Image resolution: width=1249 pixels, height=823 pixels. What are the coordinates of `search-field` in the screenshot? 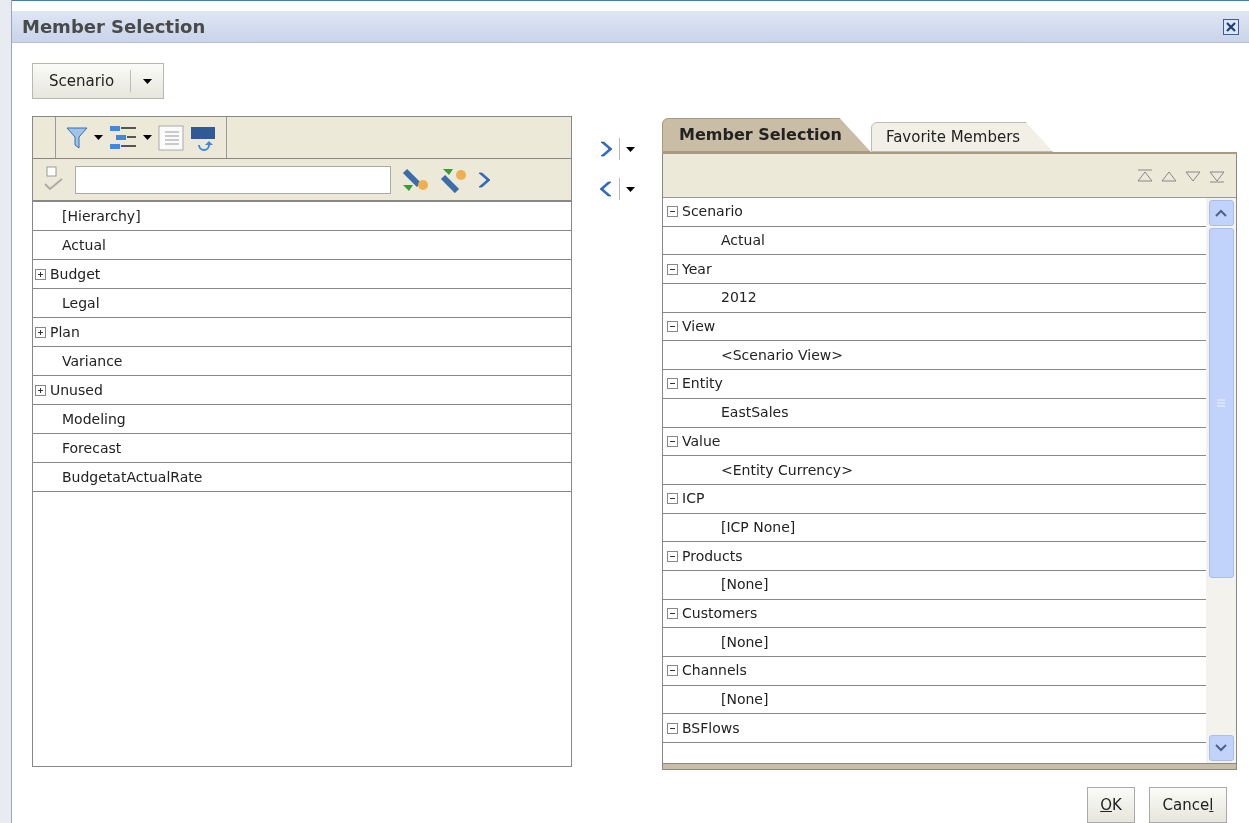 It's located at (233, 179).